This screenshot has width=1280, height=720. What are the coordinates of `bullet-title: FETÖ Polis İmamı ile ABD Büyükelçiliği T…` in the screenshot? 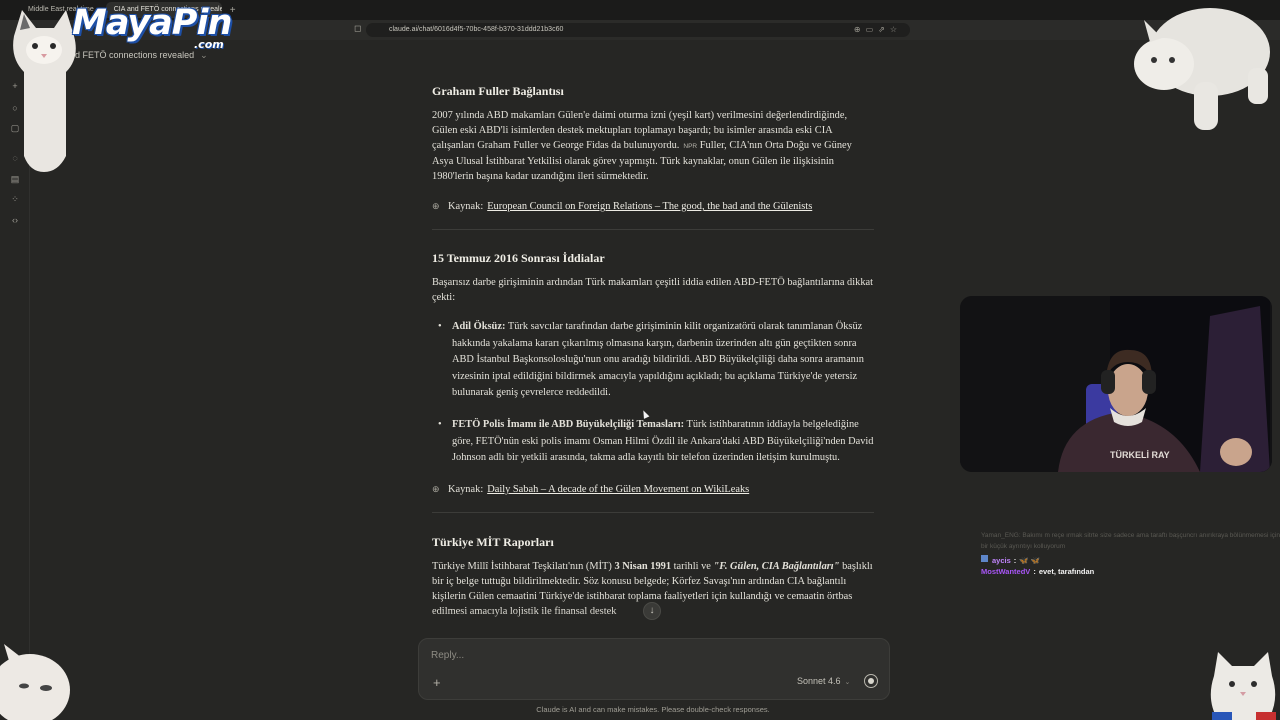 It's located at (568, 424).